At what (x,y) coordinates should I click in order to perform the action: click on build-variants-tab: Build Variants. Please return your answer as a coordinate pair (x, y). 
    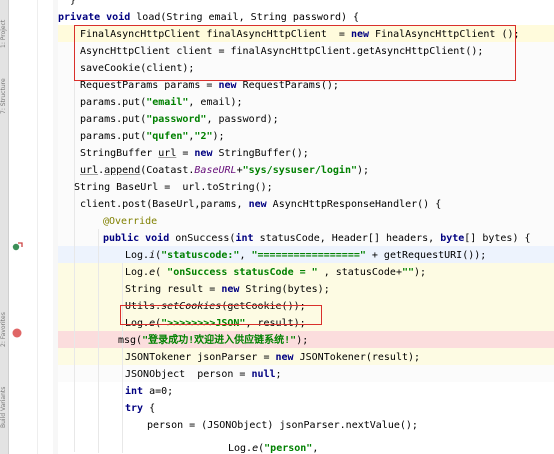
    Looking at the image, I should click on (4, 407).